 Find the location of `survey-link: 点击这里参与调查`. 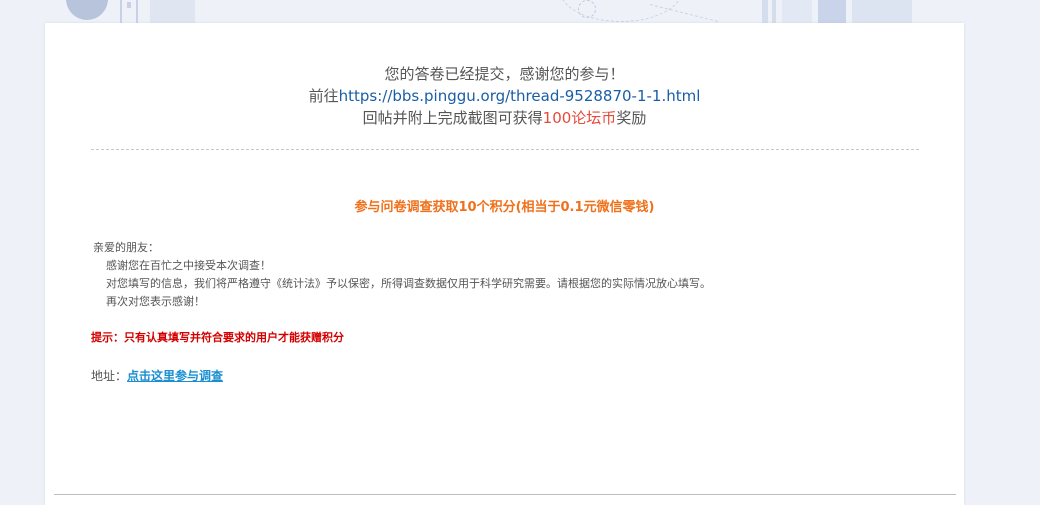

survey-link: 点击这里参与调查 is located at coordinates (175, 376).